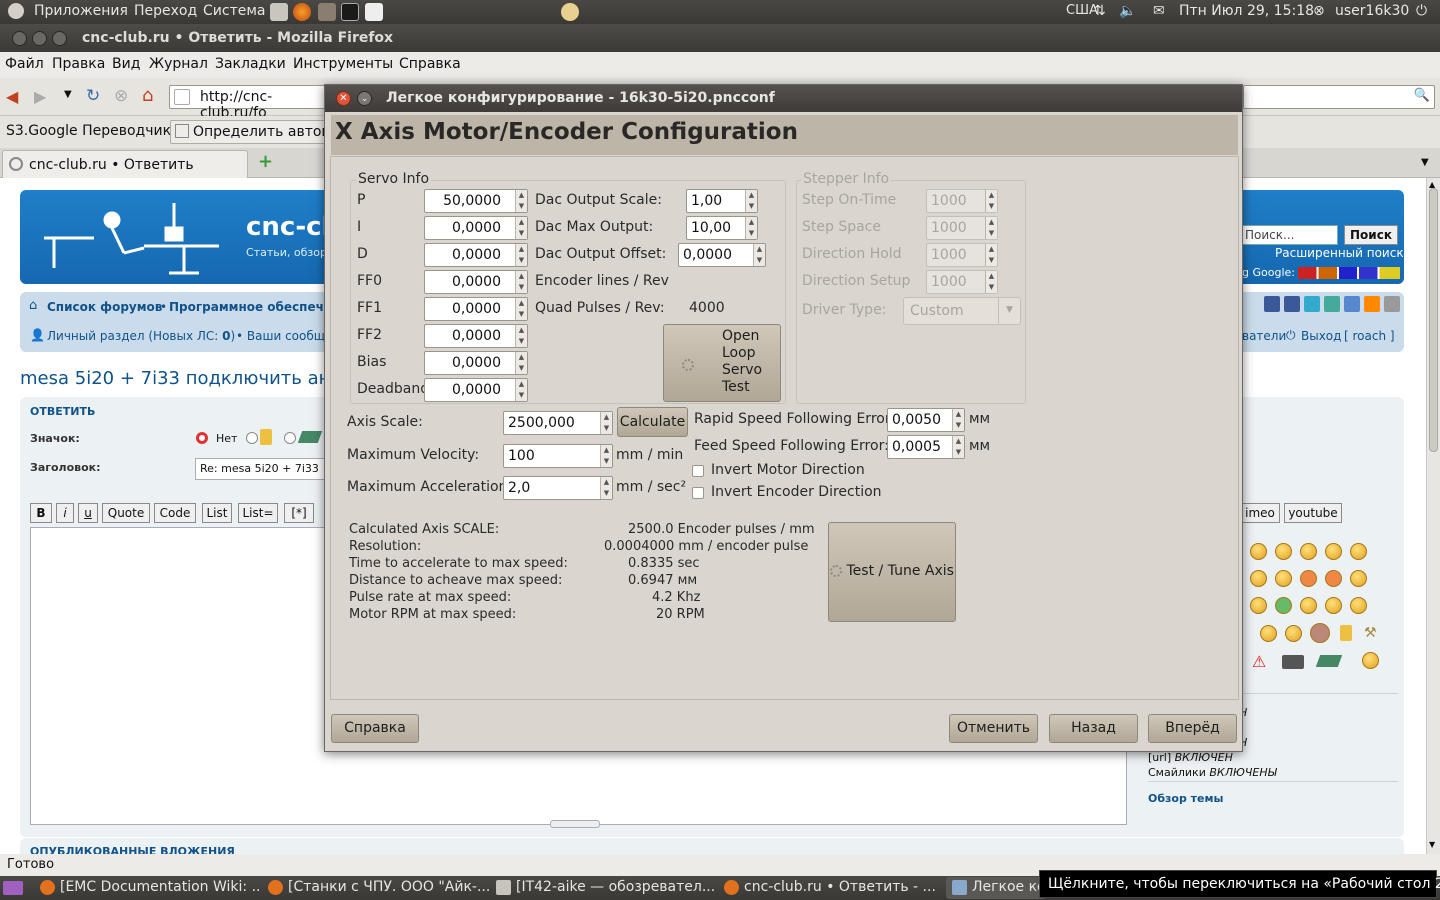 This screenshot has width=1440, height=900. Describe the element at coordinates (1259, 661) in the screenshot. I see `warning-icon: ⚠` at that location.